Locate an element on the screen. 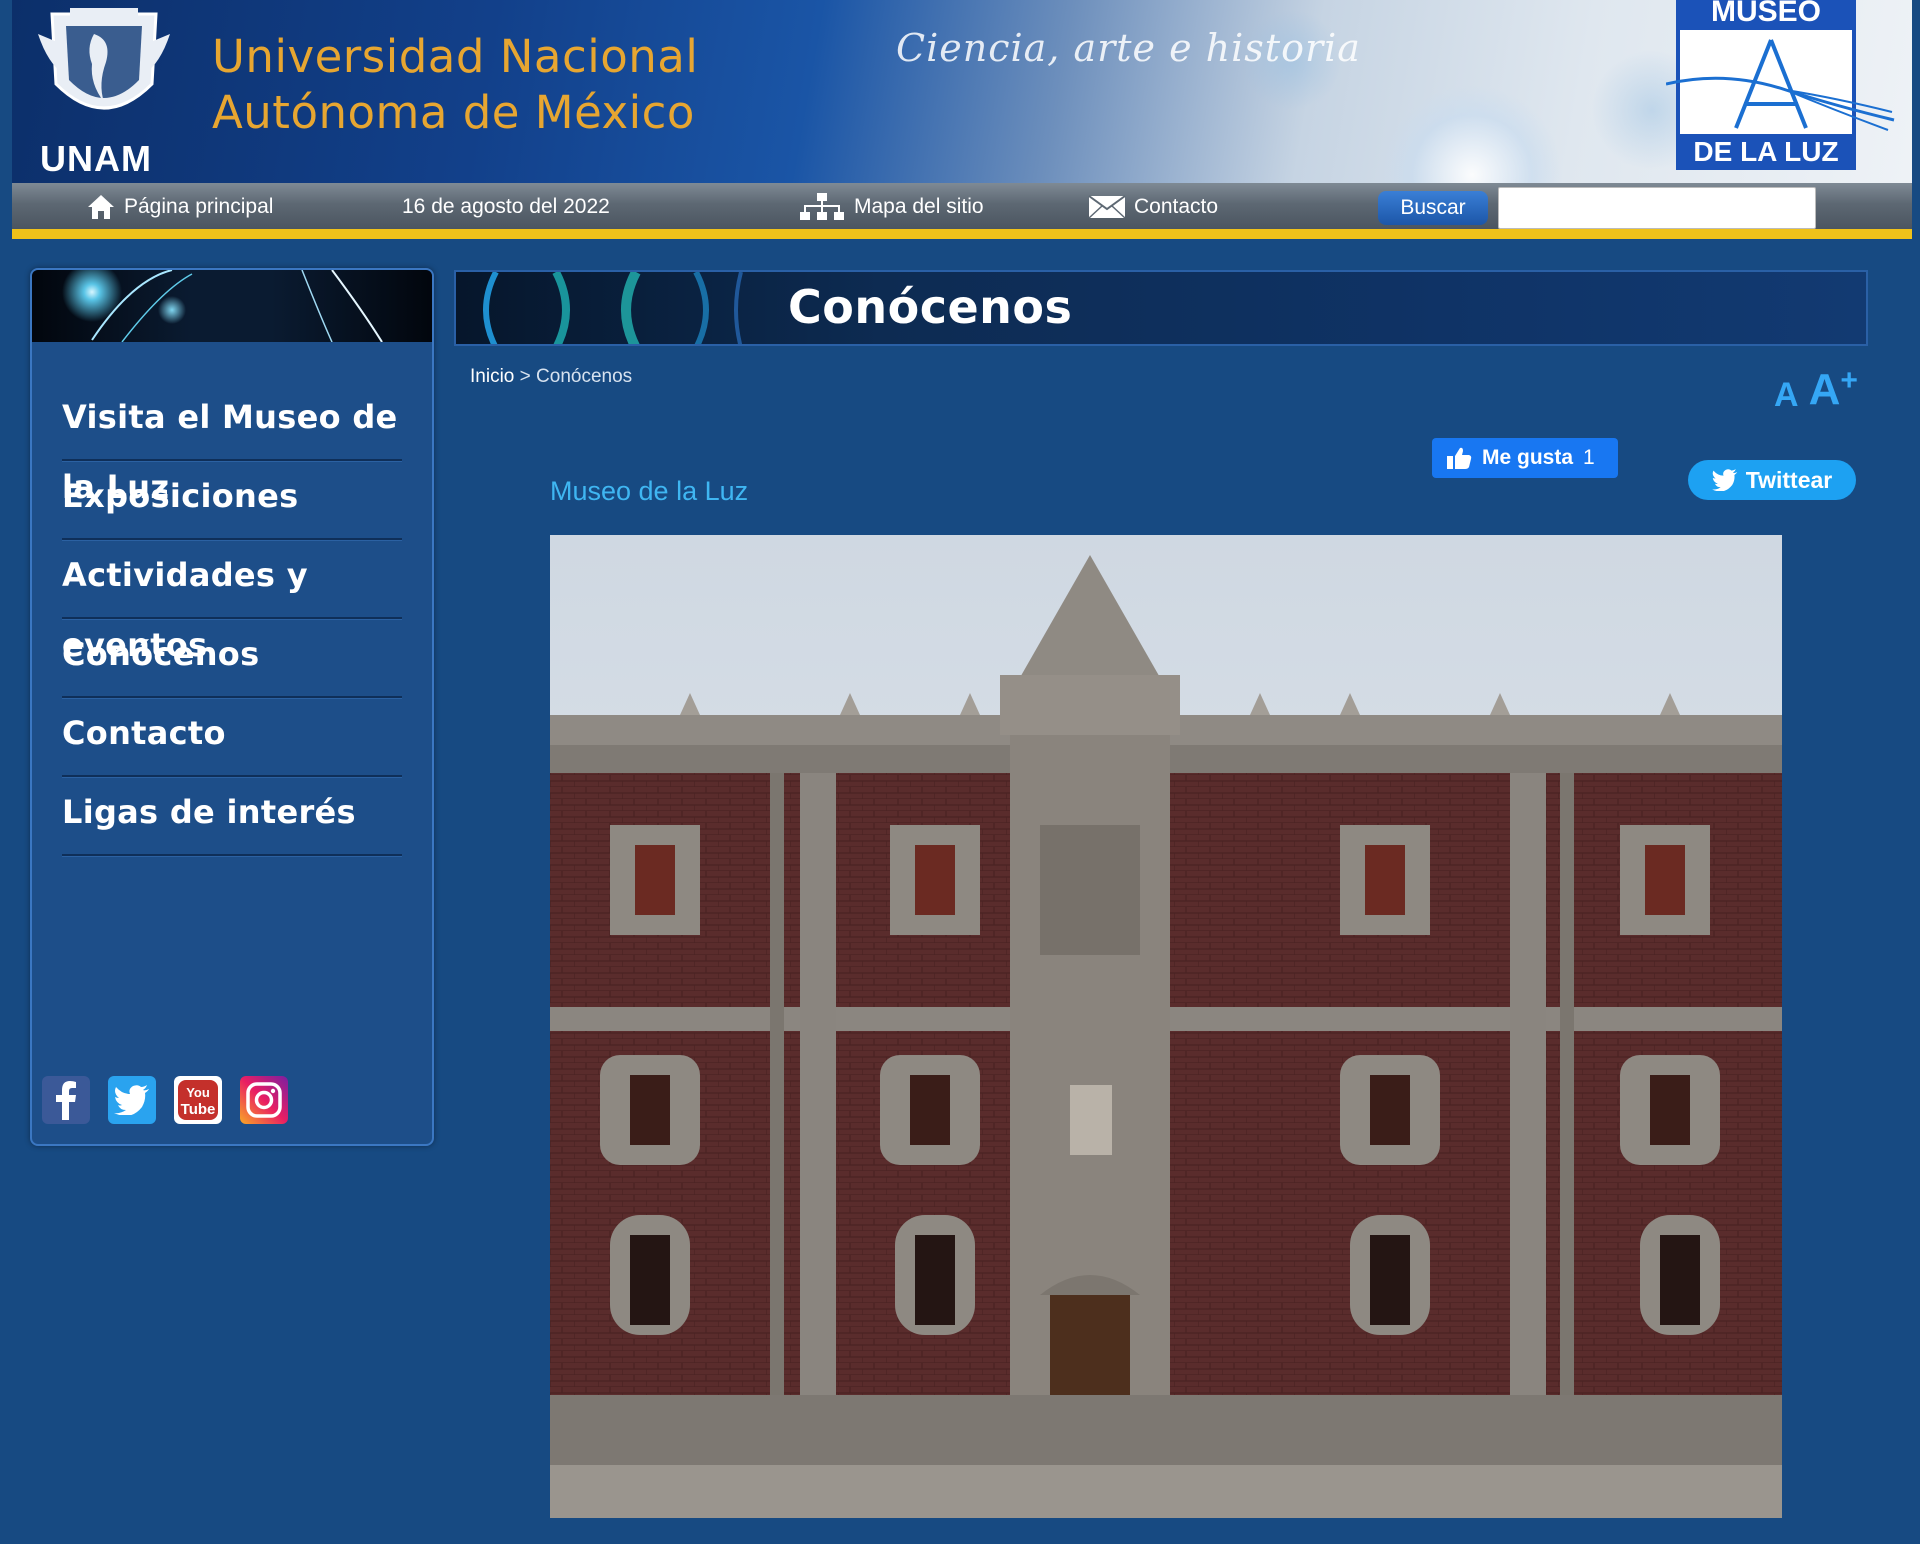 The width and height of the screenshot is (1920, 1544). facebook-like-button: Me gusta 1 is located at coordinates (1525, 458).